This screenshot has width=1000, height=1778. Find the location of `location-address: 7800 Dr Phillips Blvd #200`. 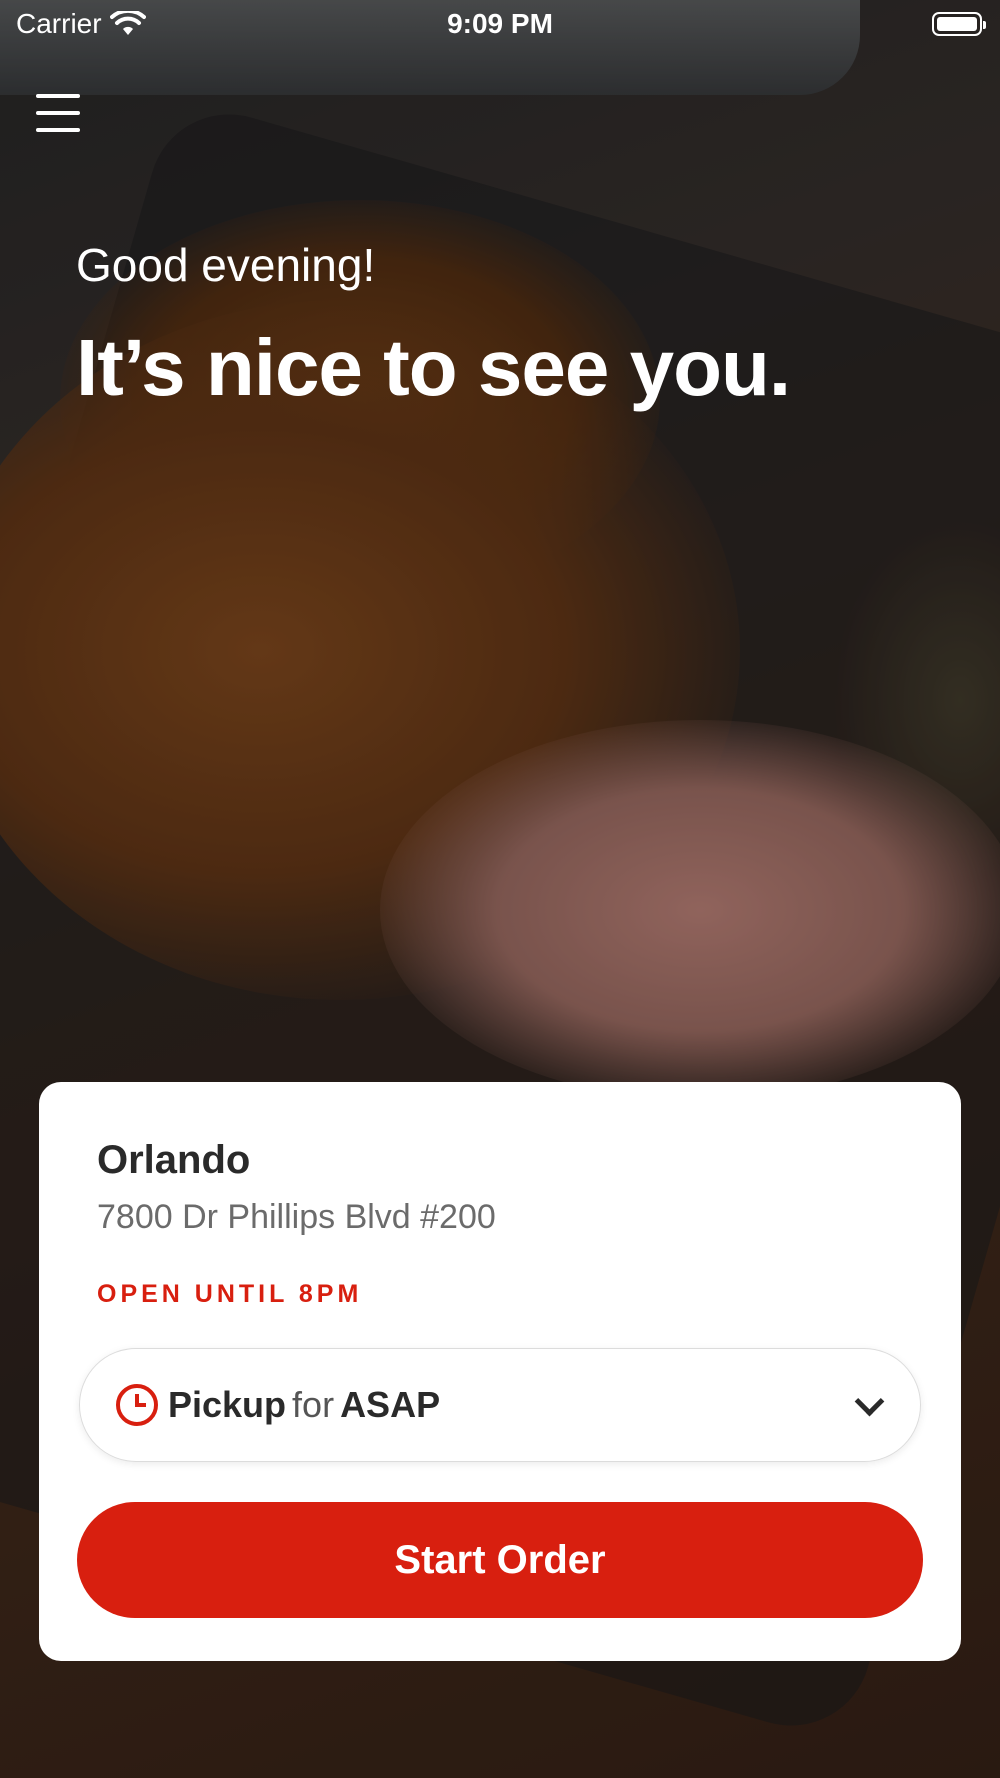

location-address: 7800 Dr Phillips Blvd #200 is located at coordinates (296, 1217).